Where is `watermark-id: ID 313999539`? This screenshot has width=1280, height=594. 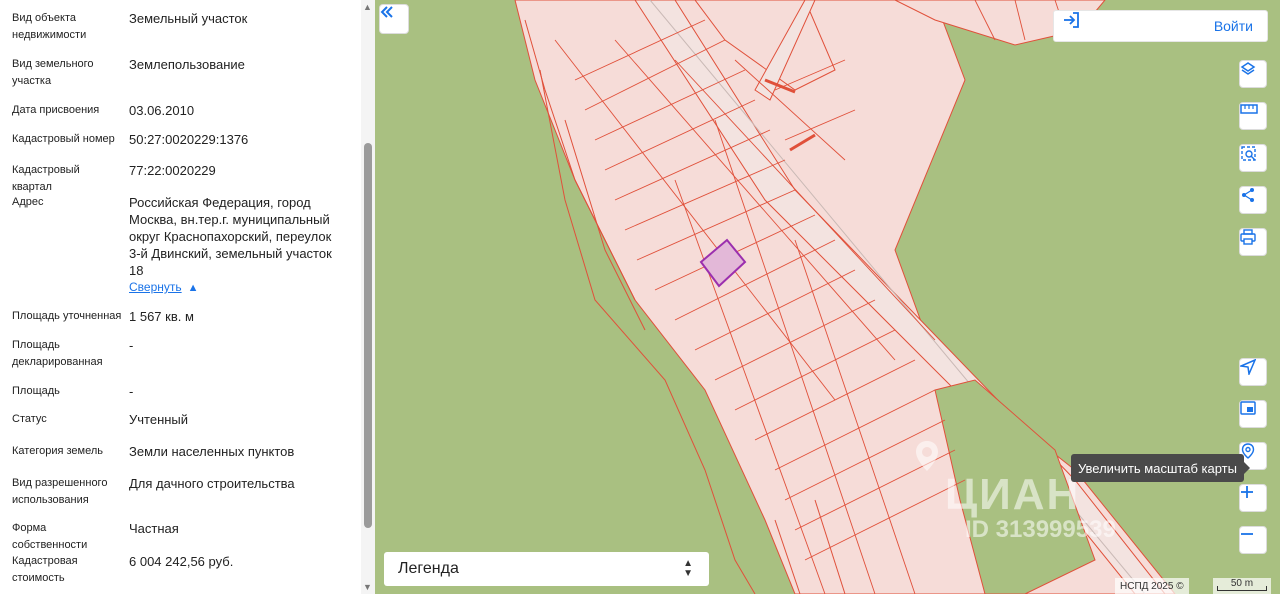 watermark-id: ID 313999539 is located at coordinates (1040, 529).